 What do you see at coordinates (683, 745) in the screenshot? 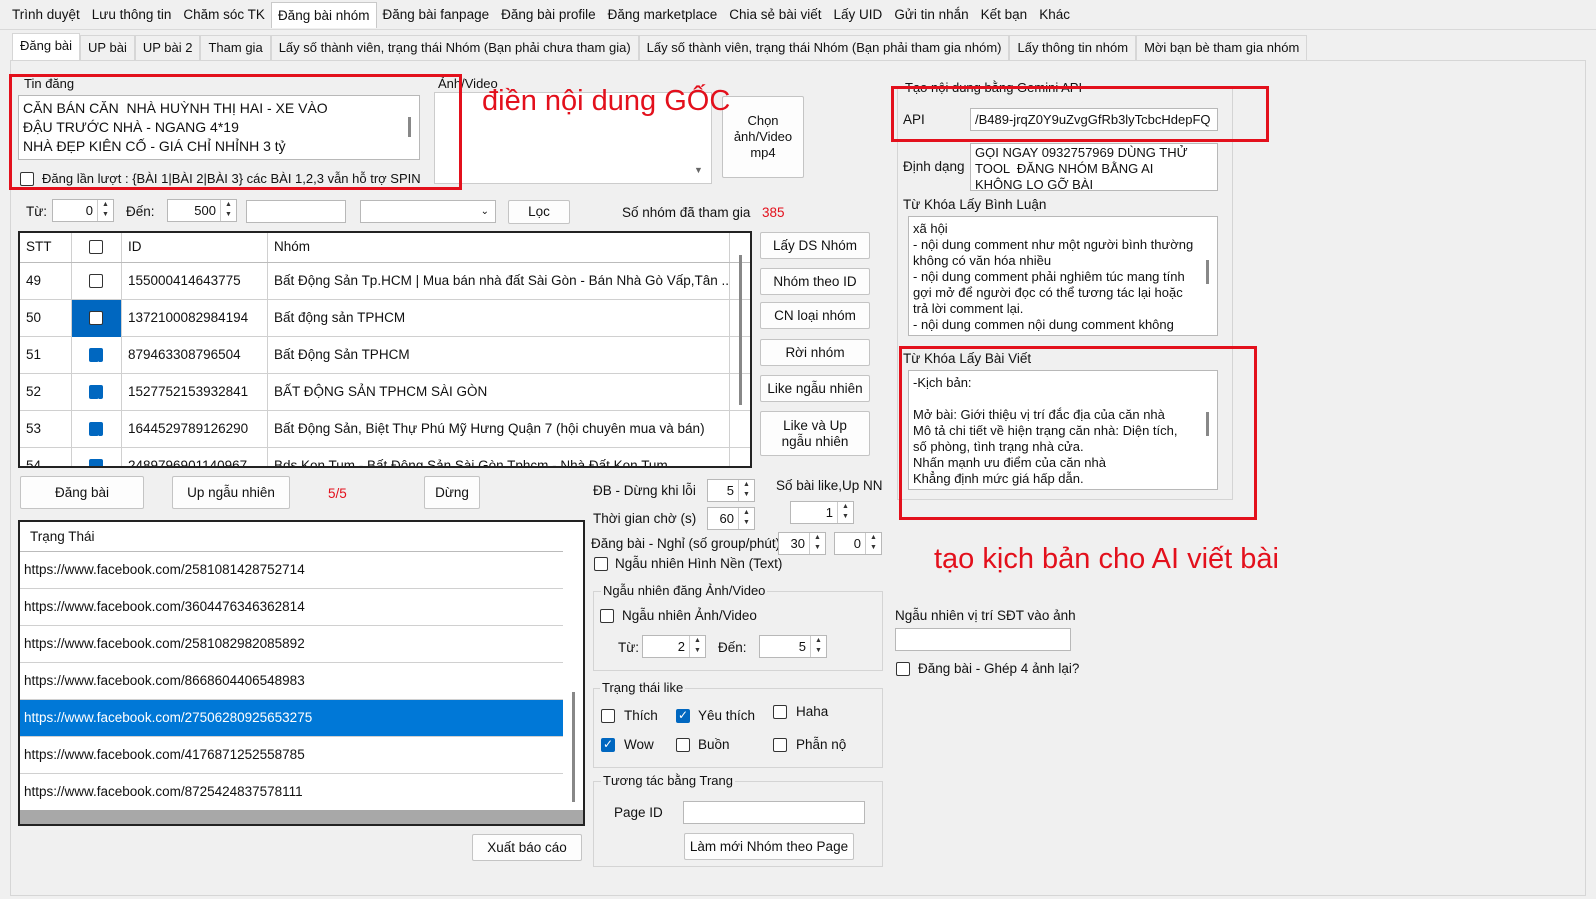
I see `reaction-sad-checkbox` at bounding box center [683, 745].